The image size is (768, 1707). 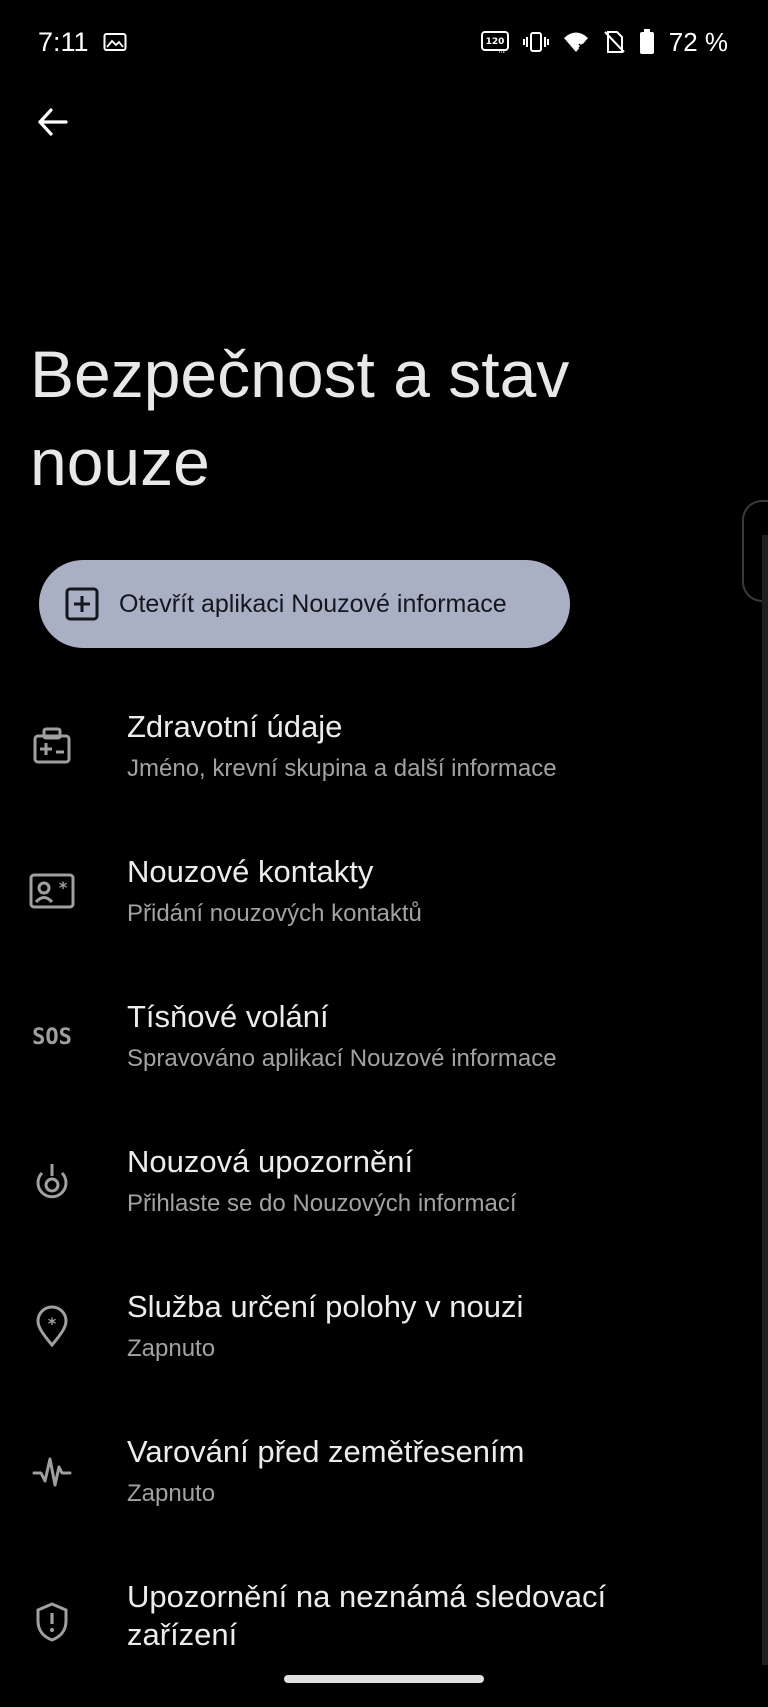 What do you see at coordinates (52, 1622) in the screenshot?
I see `shield-alert-icon` at bounding box center [52, 1622].